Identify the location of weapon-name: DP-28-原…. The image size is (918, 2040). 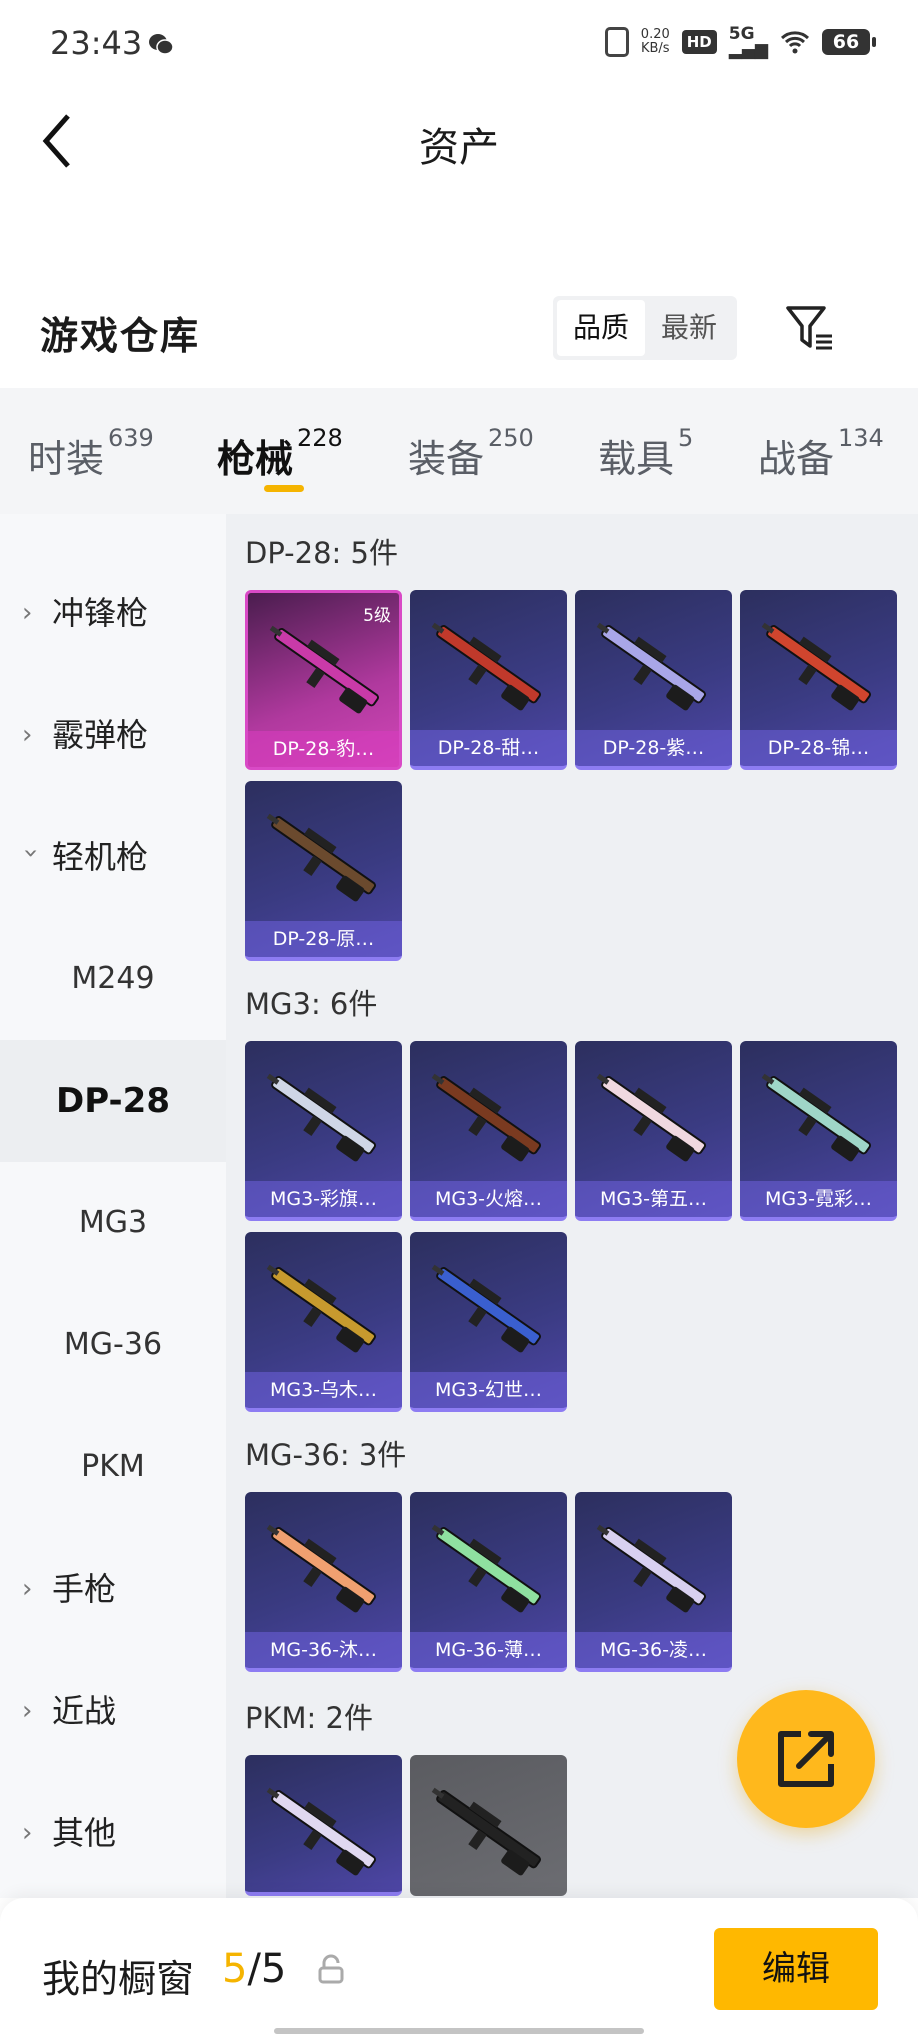
(323, 939).